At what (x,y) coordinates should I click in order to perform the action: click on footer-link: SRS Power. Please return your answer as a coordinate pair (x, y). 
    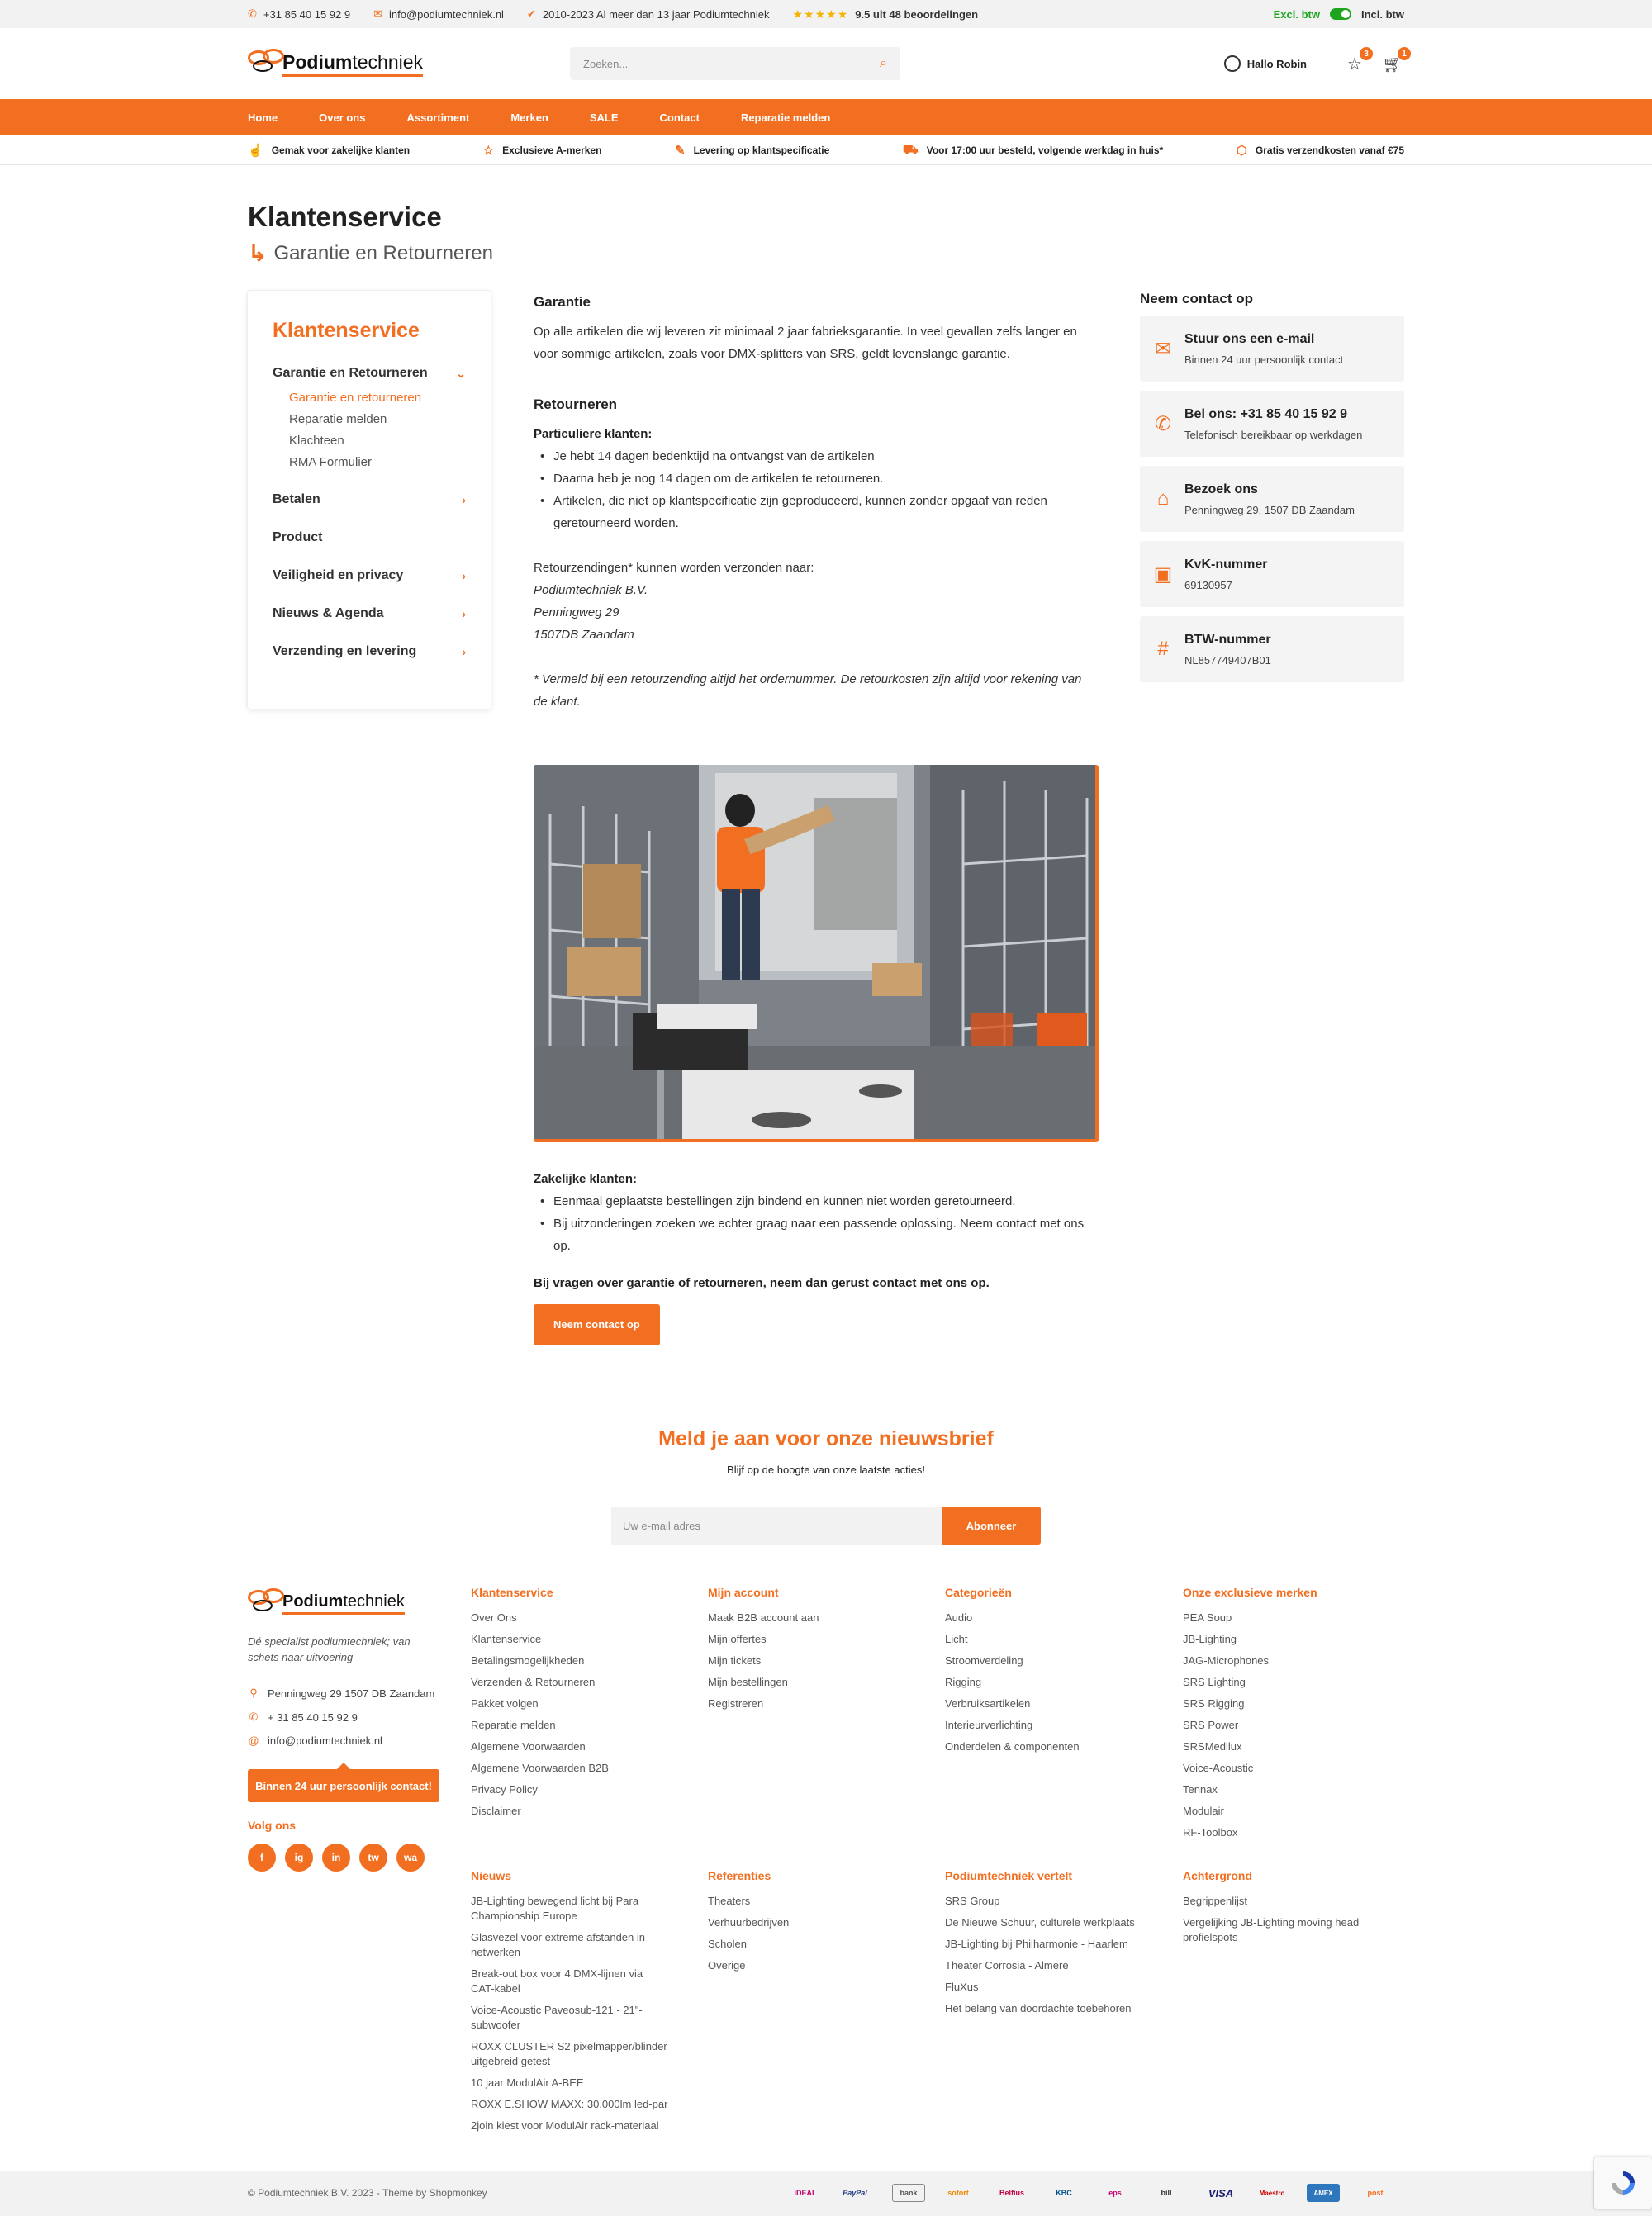
    Looking at the image, I should click on (1290, 1725).